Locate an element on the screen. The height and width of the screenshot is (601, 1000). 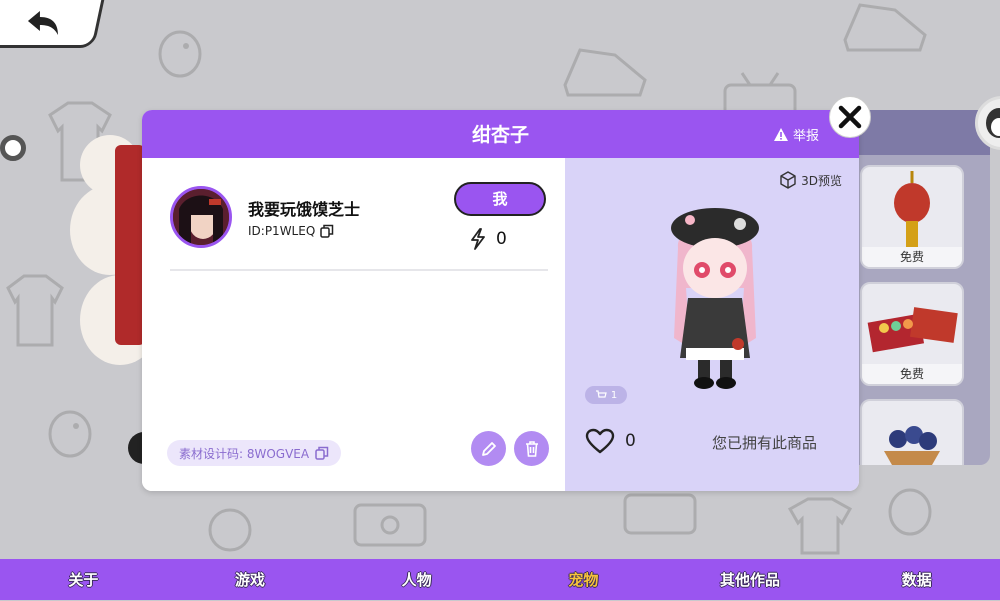
3d-preview-button: 3D预览 is located at coordinates (810, 180).